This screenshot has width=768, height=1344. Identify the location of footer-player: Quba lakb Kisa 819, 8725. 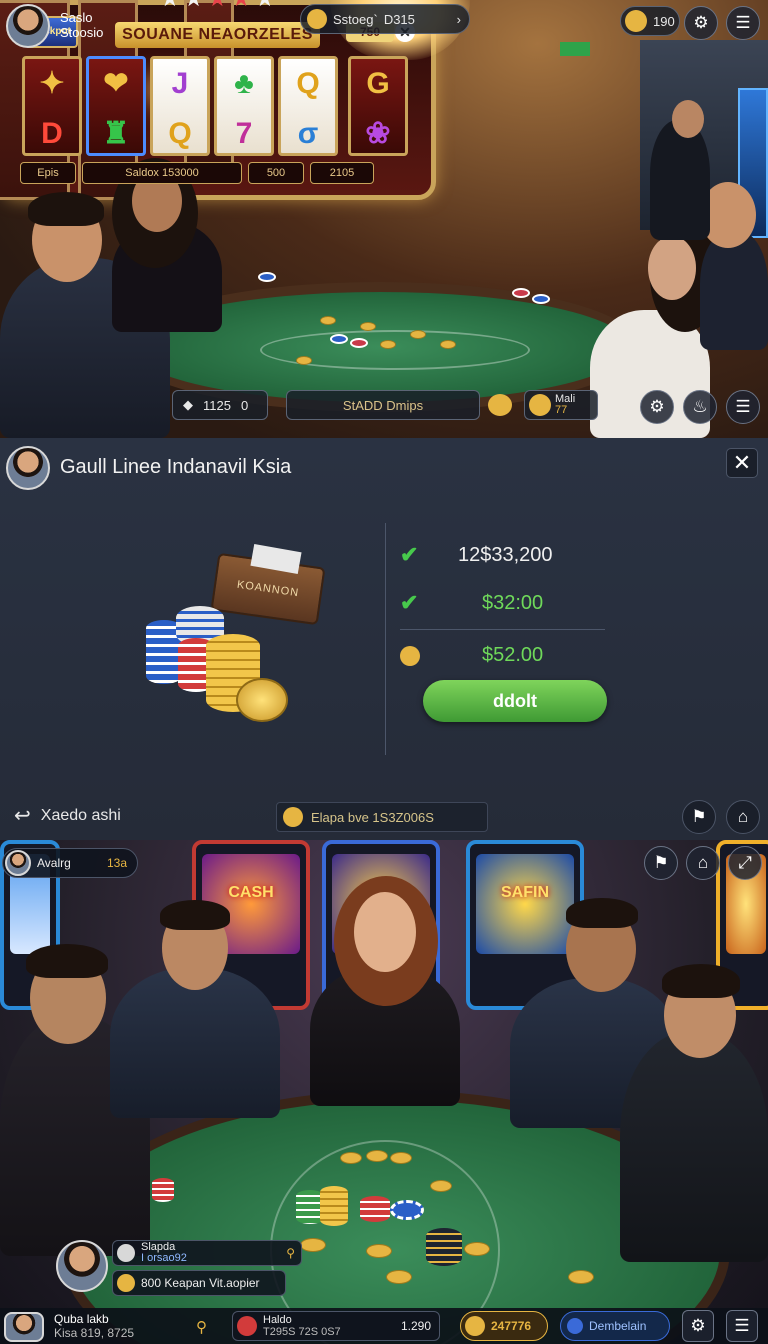
(94, 1326).